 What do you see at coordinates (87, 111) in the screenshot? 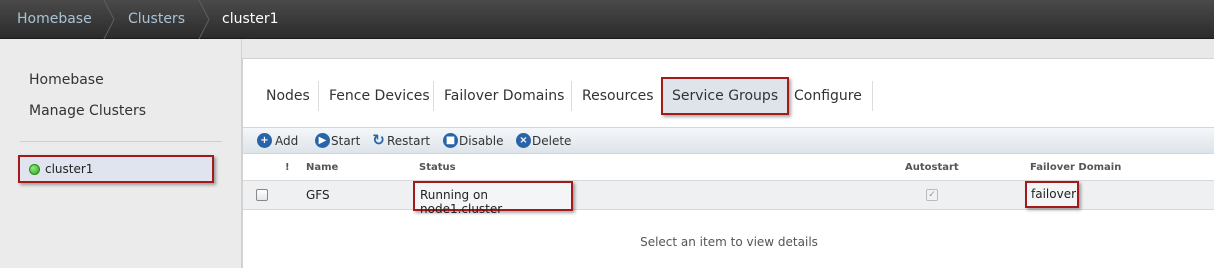
I see `sidebar-link-manage-clusters: Manage Clusters` at bounding box center [87, 111].